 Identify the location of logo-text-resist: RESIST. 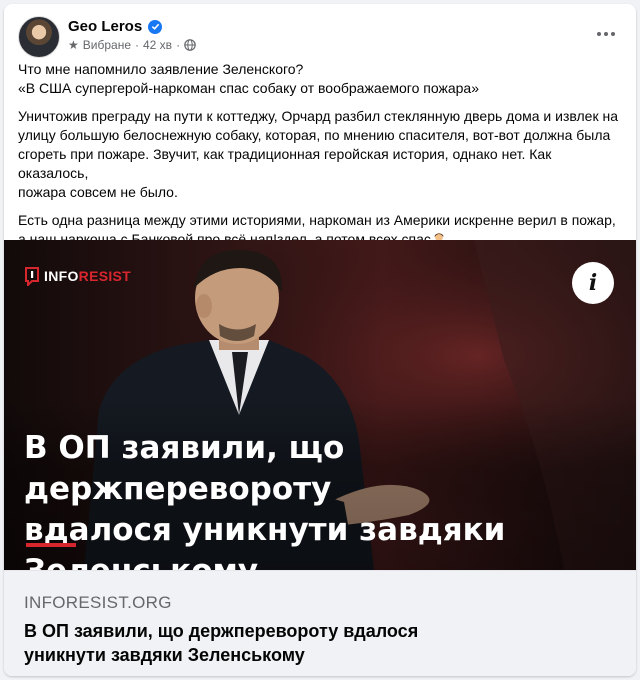
(105, 276).